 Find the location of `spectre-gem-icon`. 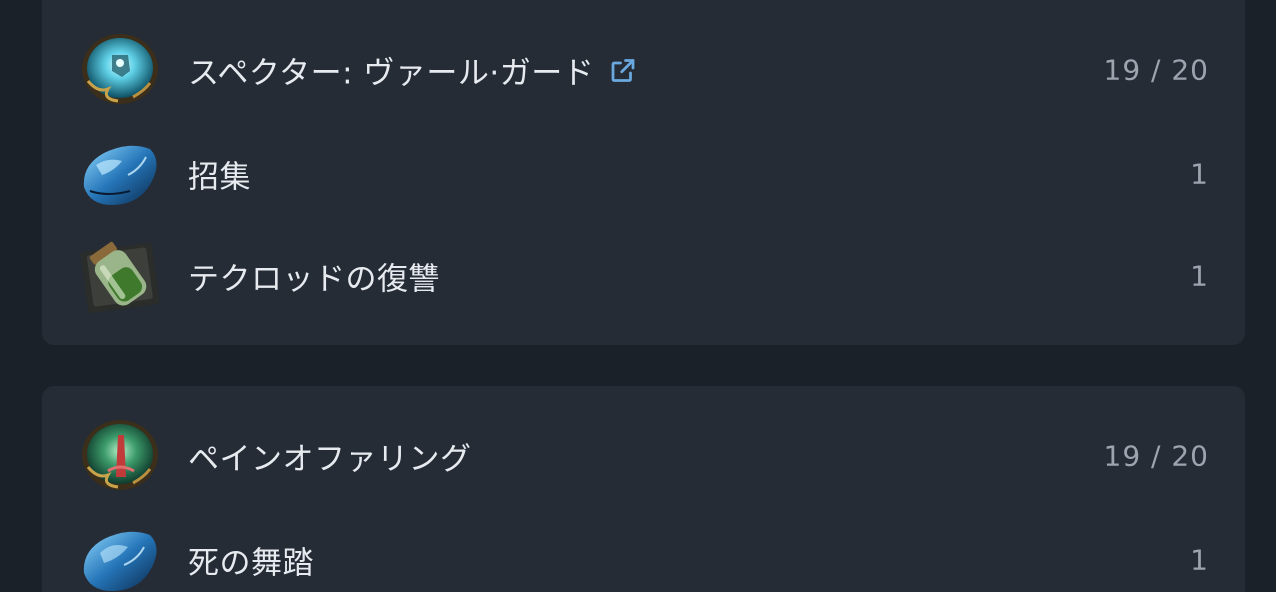

spectre-gem-icon is located at coordinates (120, 69).